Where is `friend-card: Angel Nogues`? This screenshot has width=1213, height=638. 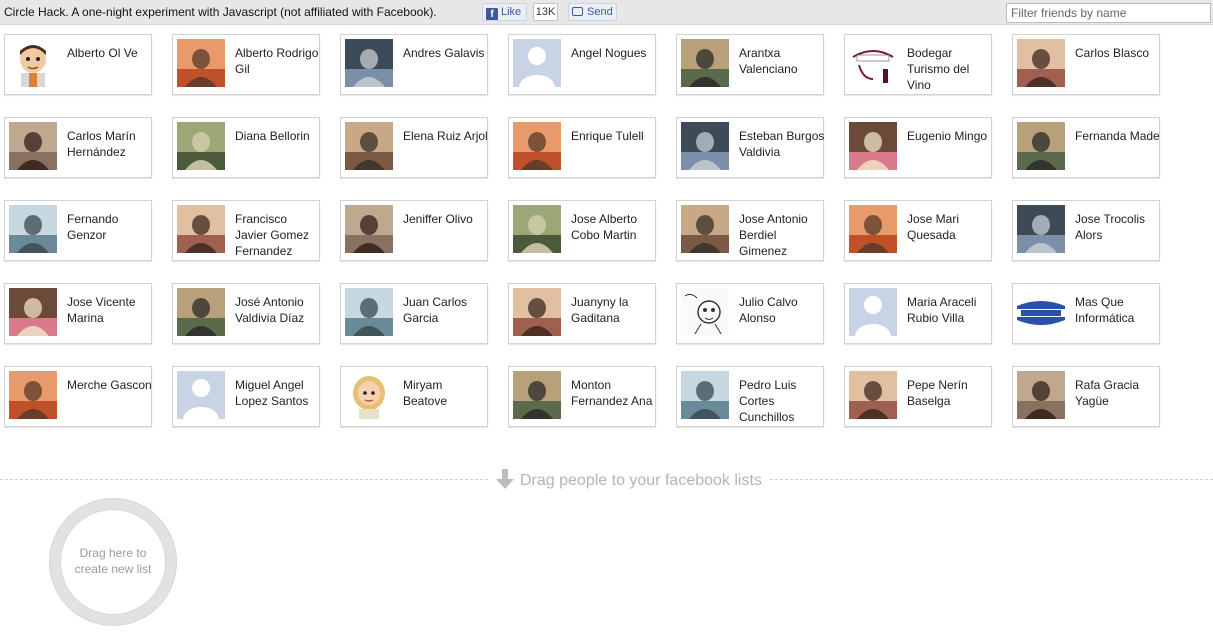
friend-card: Angel Nogues is located at coordinates (582, 64).